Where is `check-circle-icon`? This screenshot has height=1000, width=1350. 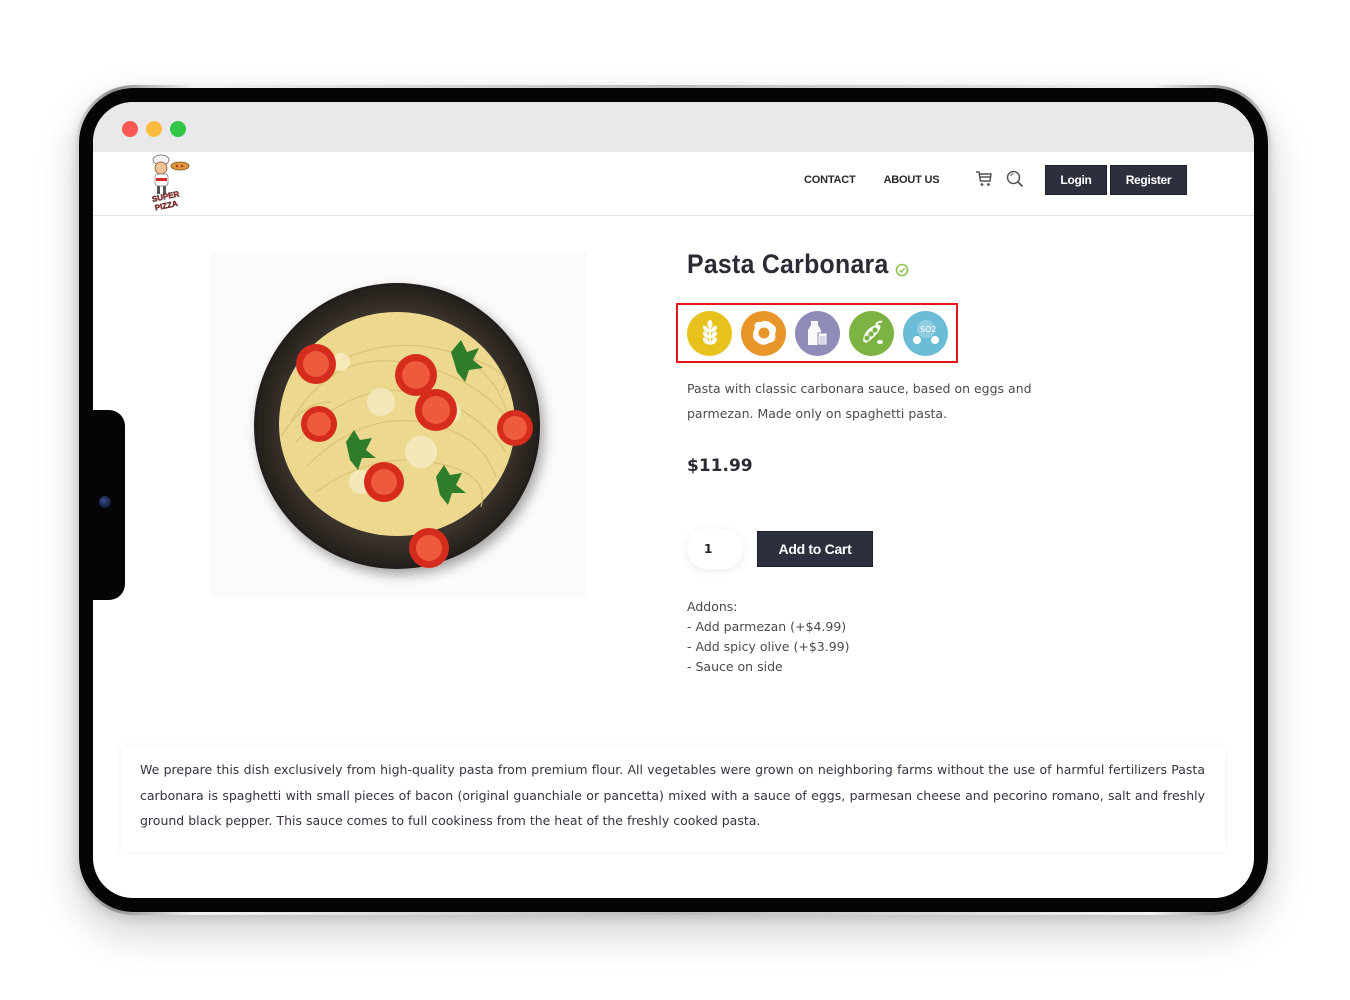
check-circle-icon is located at coordinates (902, 269).